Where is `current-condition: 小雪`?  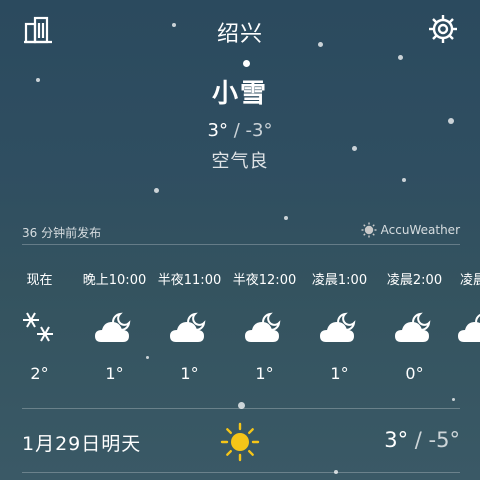
current-condition: 小雪 is located at coordinates (239, 94).